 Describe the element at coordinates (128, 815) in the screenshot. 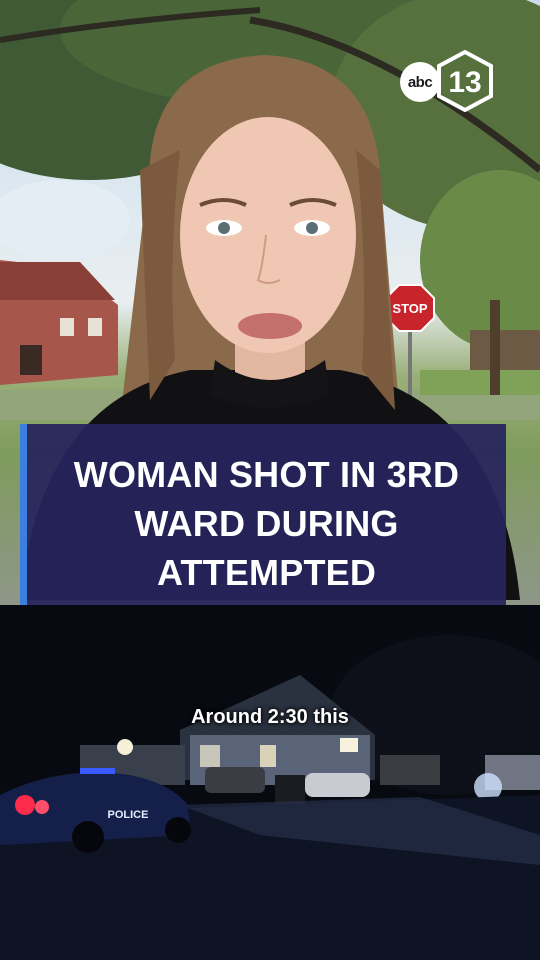

I see `police-car-label: POLICE` at that location.